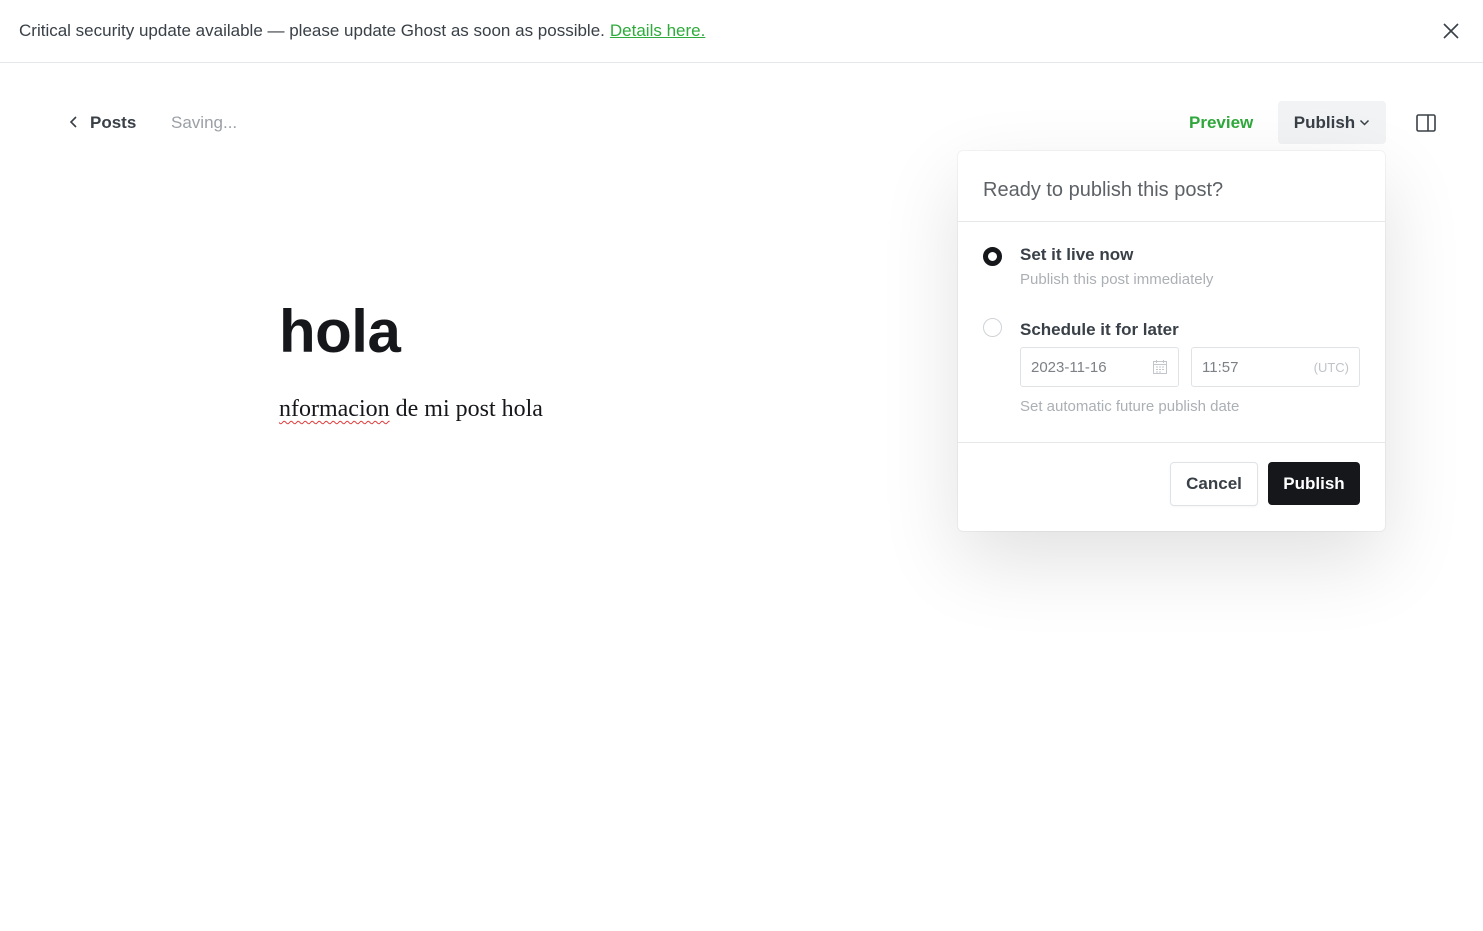  I want to click on schedule-time-value: 11:57, so click(1220, 367).